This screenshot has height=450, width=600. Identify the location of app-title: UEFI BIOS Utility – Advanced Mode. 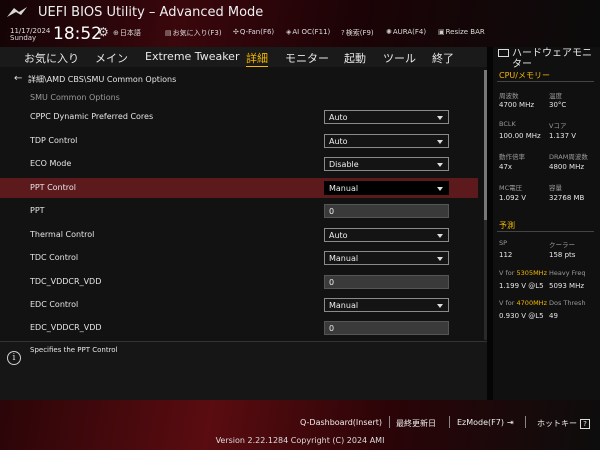
(151, 12).